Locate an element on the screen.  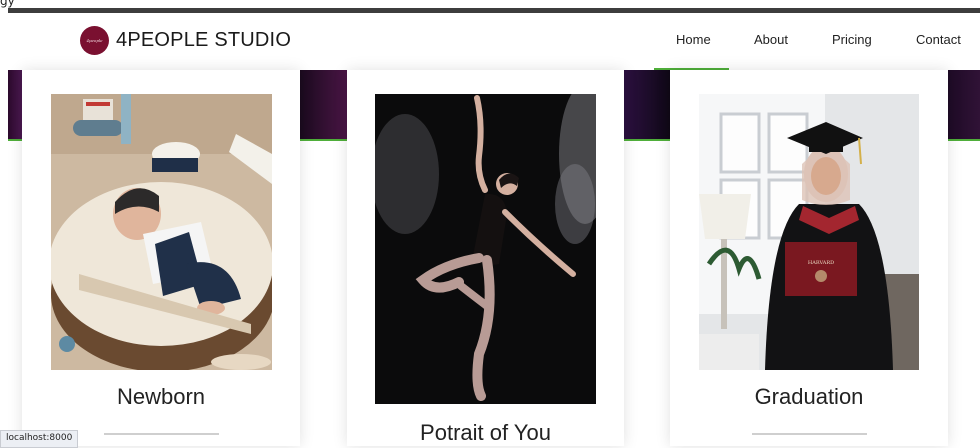
top-bar is located at coordinates (494, 10).